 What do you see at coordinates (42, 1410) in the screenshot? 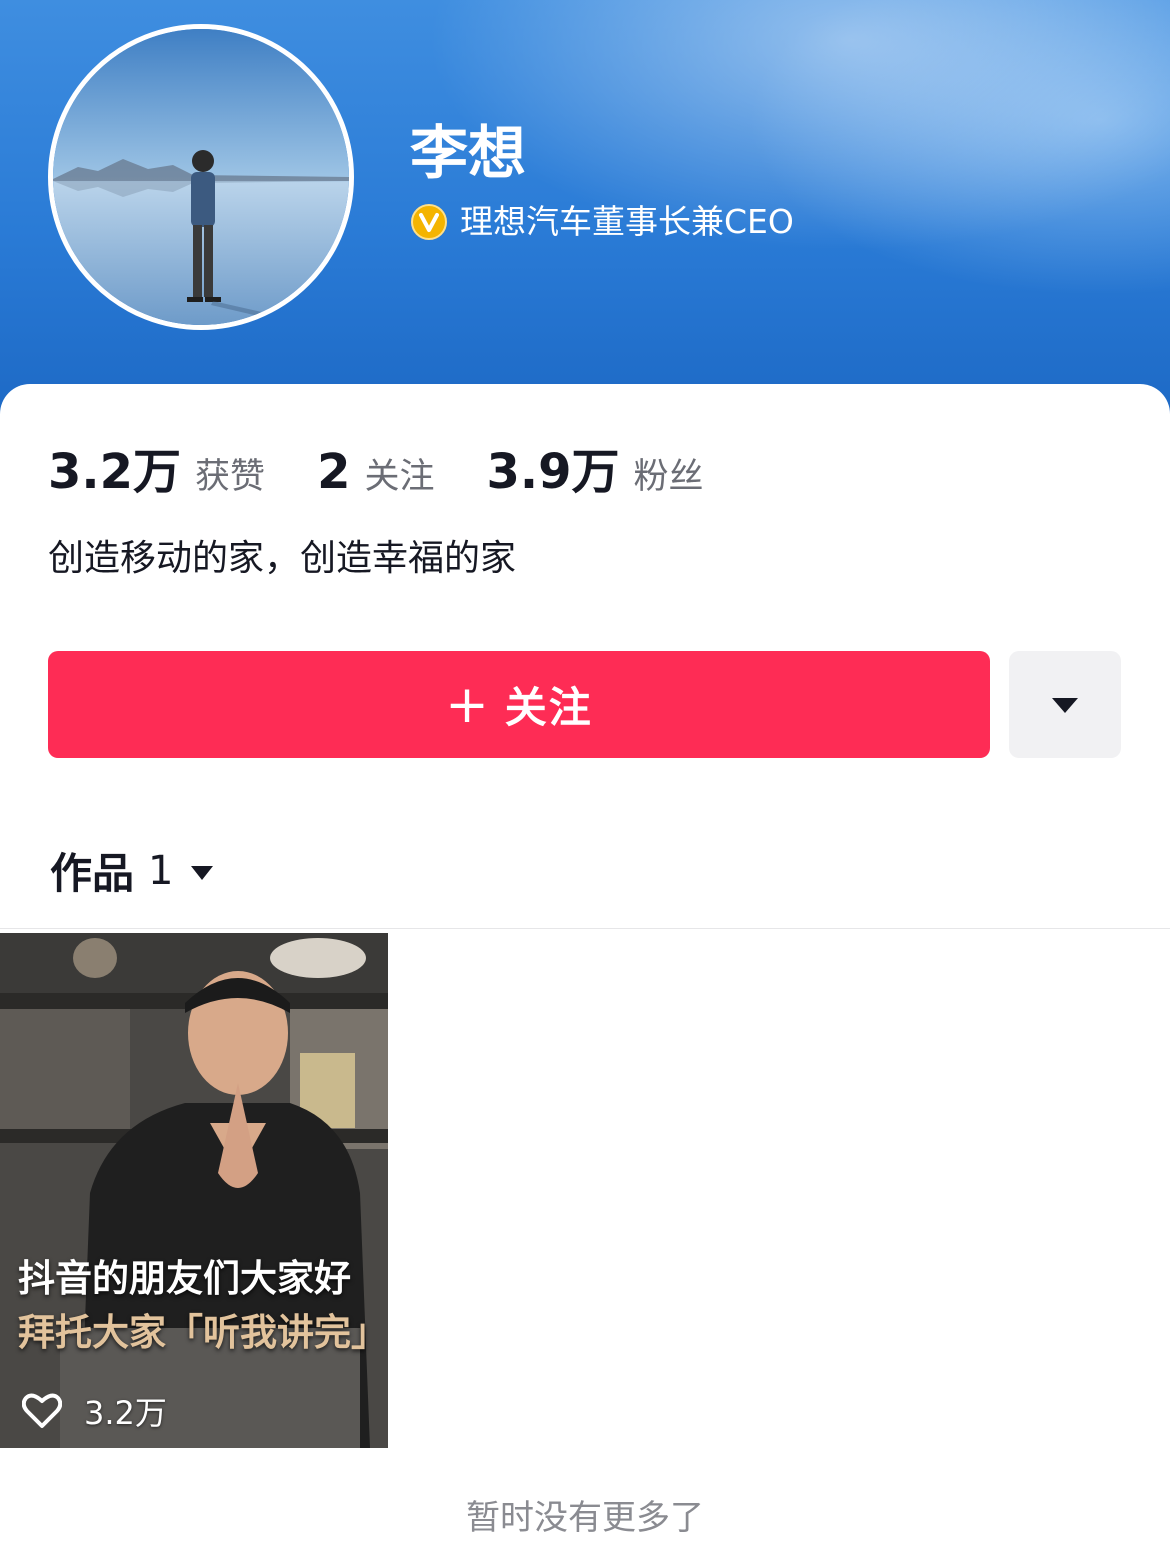
I see `heart-icon` at bounding box center [42, 1410].